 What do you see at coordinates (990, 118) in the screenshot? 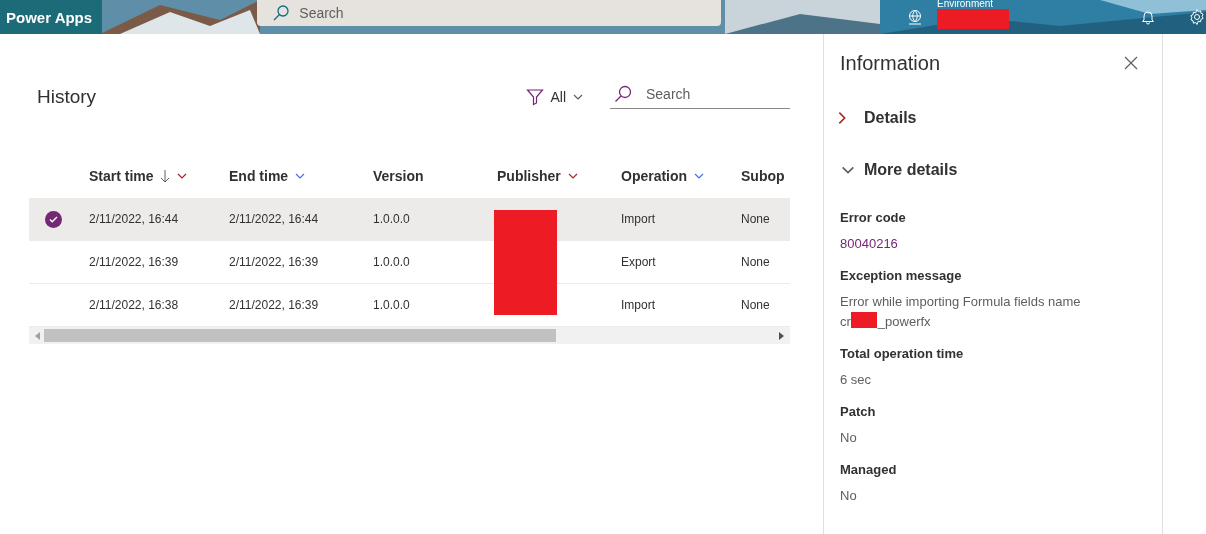
I see `section-toggle: Details` at bounding box center [990, 118].